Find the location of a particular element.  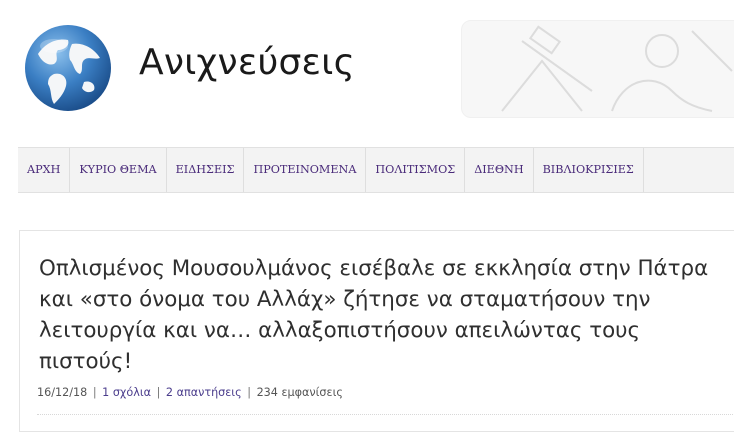

divider is located at coordinates (385, 414).